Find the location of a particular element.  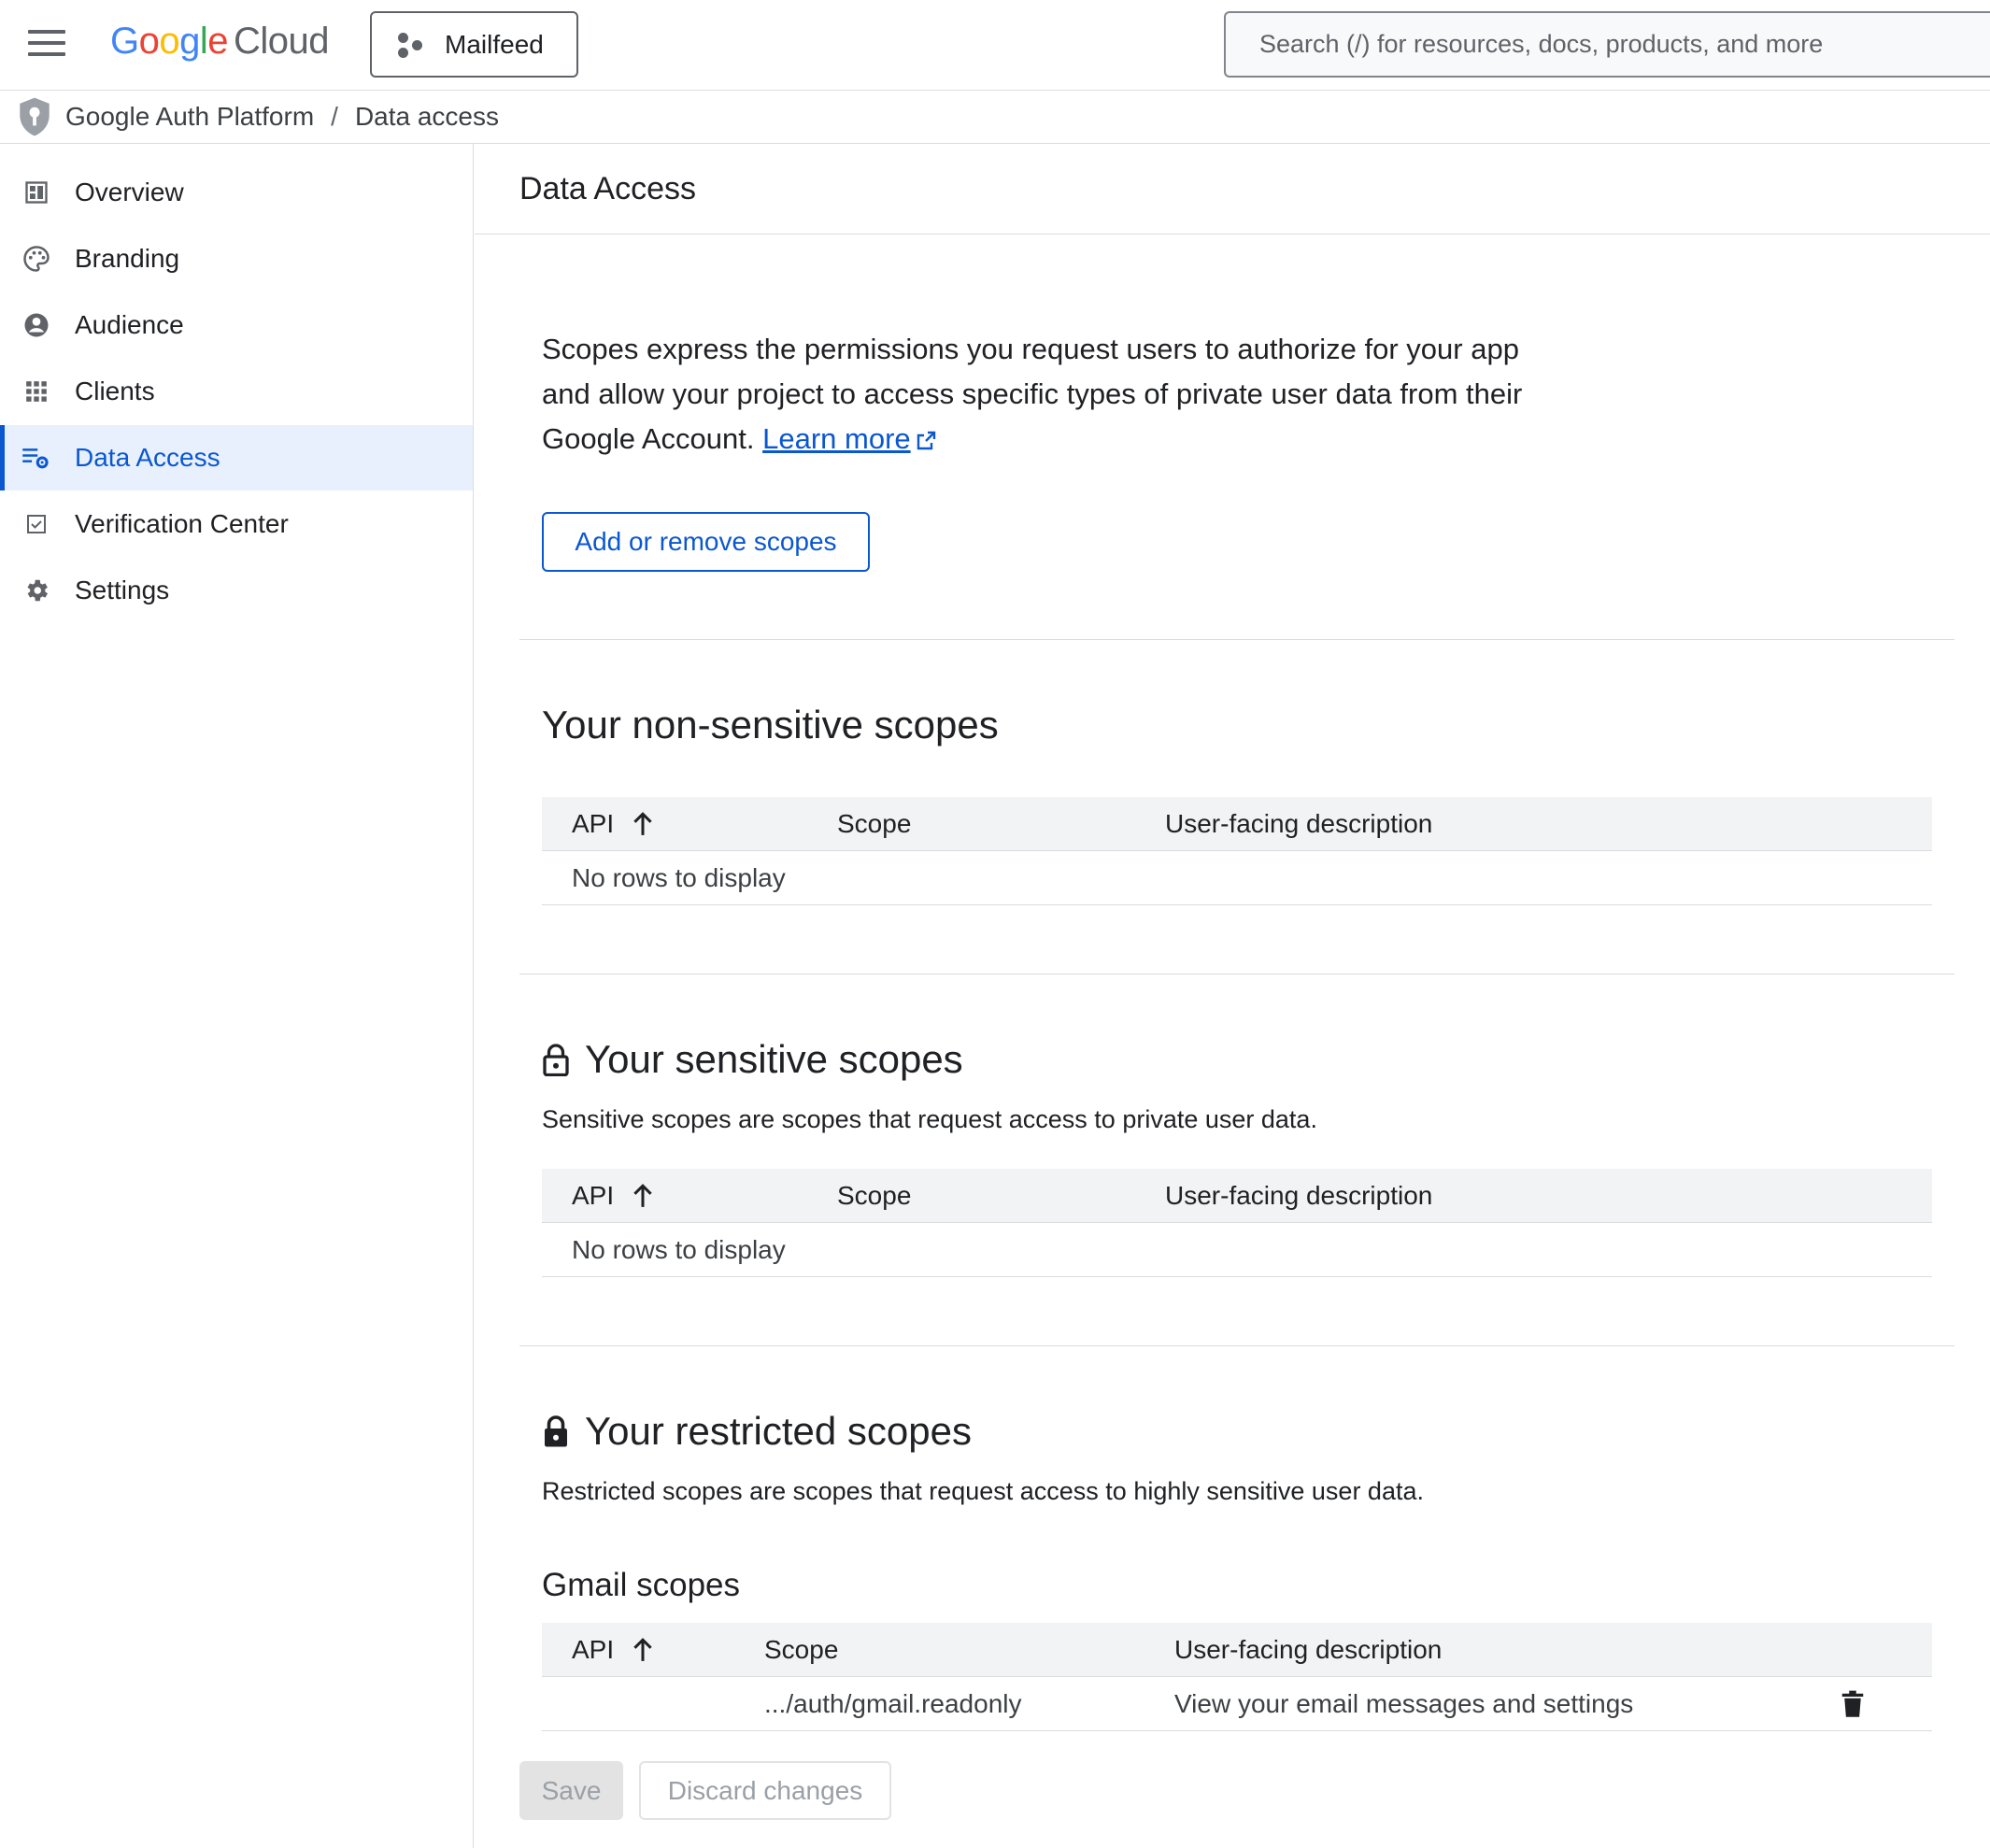

sidebar-item-clients: Clients is located at coordinates (237, 391).